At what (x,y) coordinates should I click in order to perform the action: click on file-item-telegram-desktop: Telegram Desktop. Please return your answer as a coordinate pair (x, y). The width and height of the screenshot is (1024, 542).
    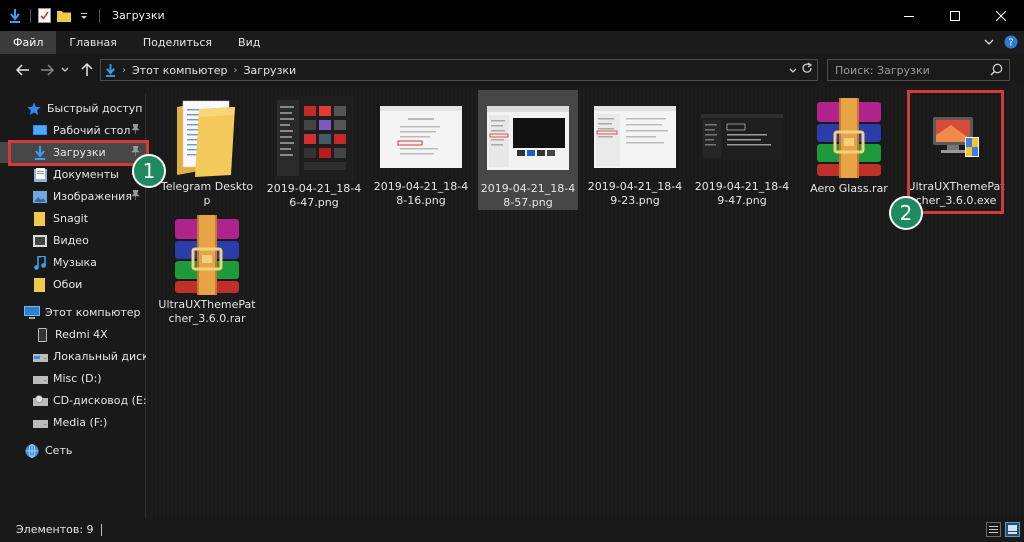
    Looking at the image, I should click on (207, 150).